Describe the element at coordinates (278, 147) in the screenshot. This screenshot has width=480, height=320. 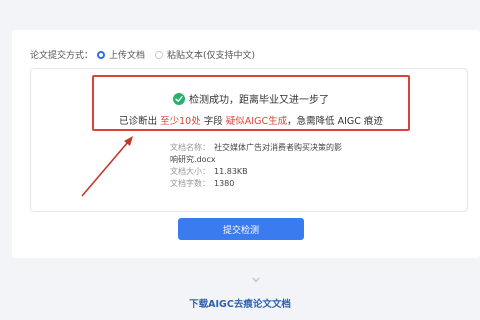
I see `file-name-value: 社交媒体广告对消费者购买决策的影` at that location.